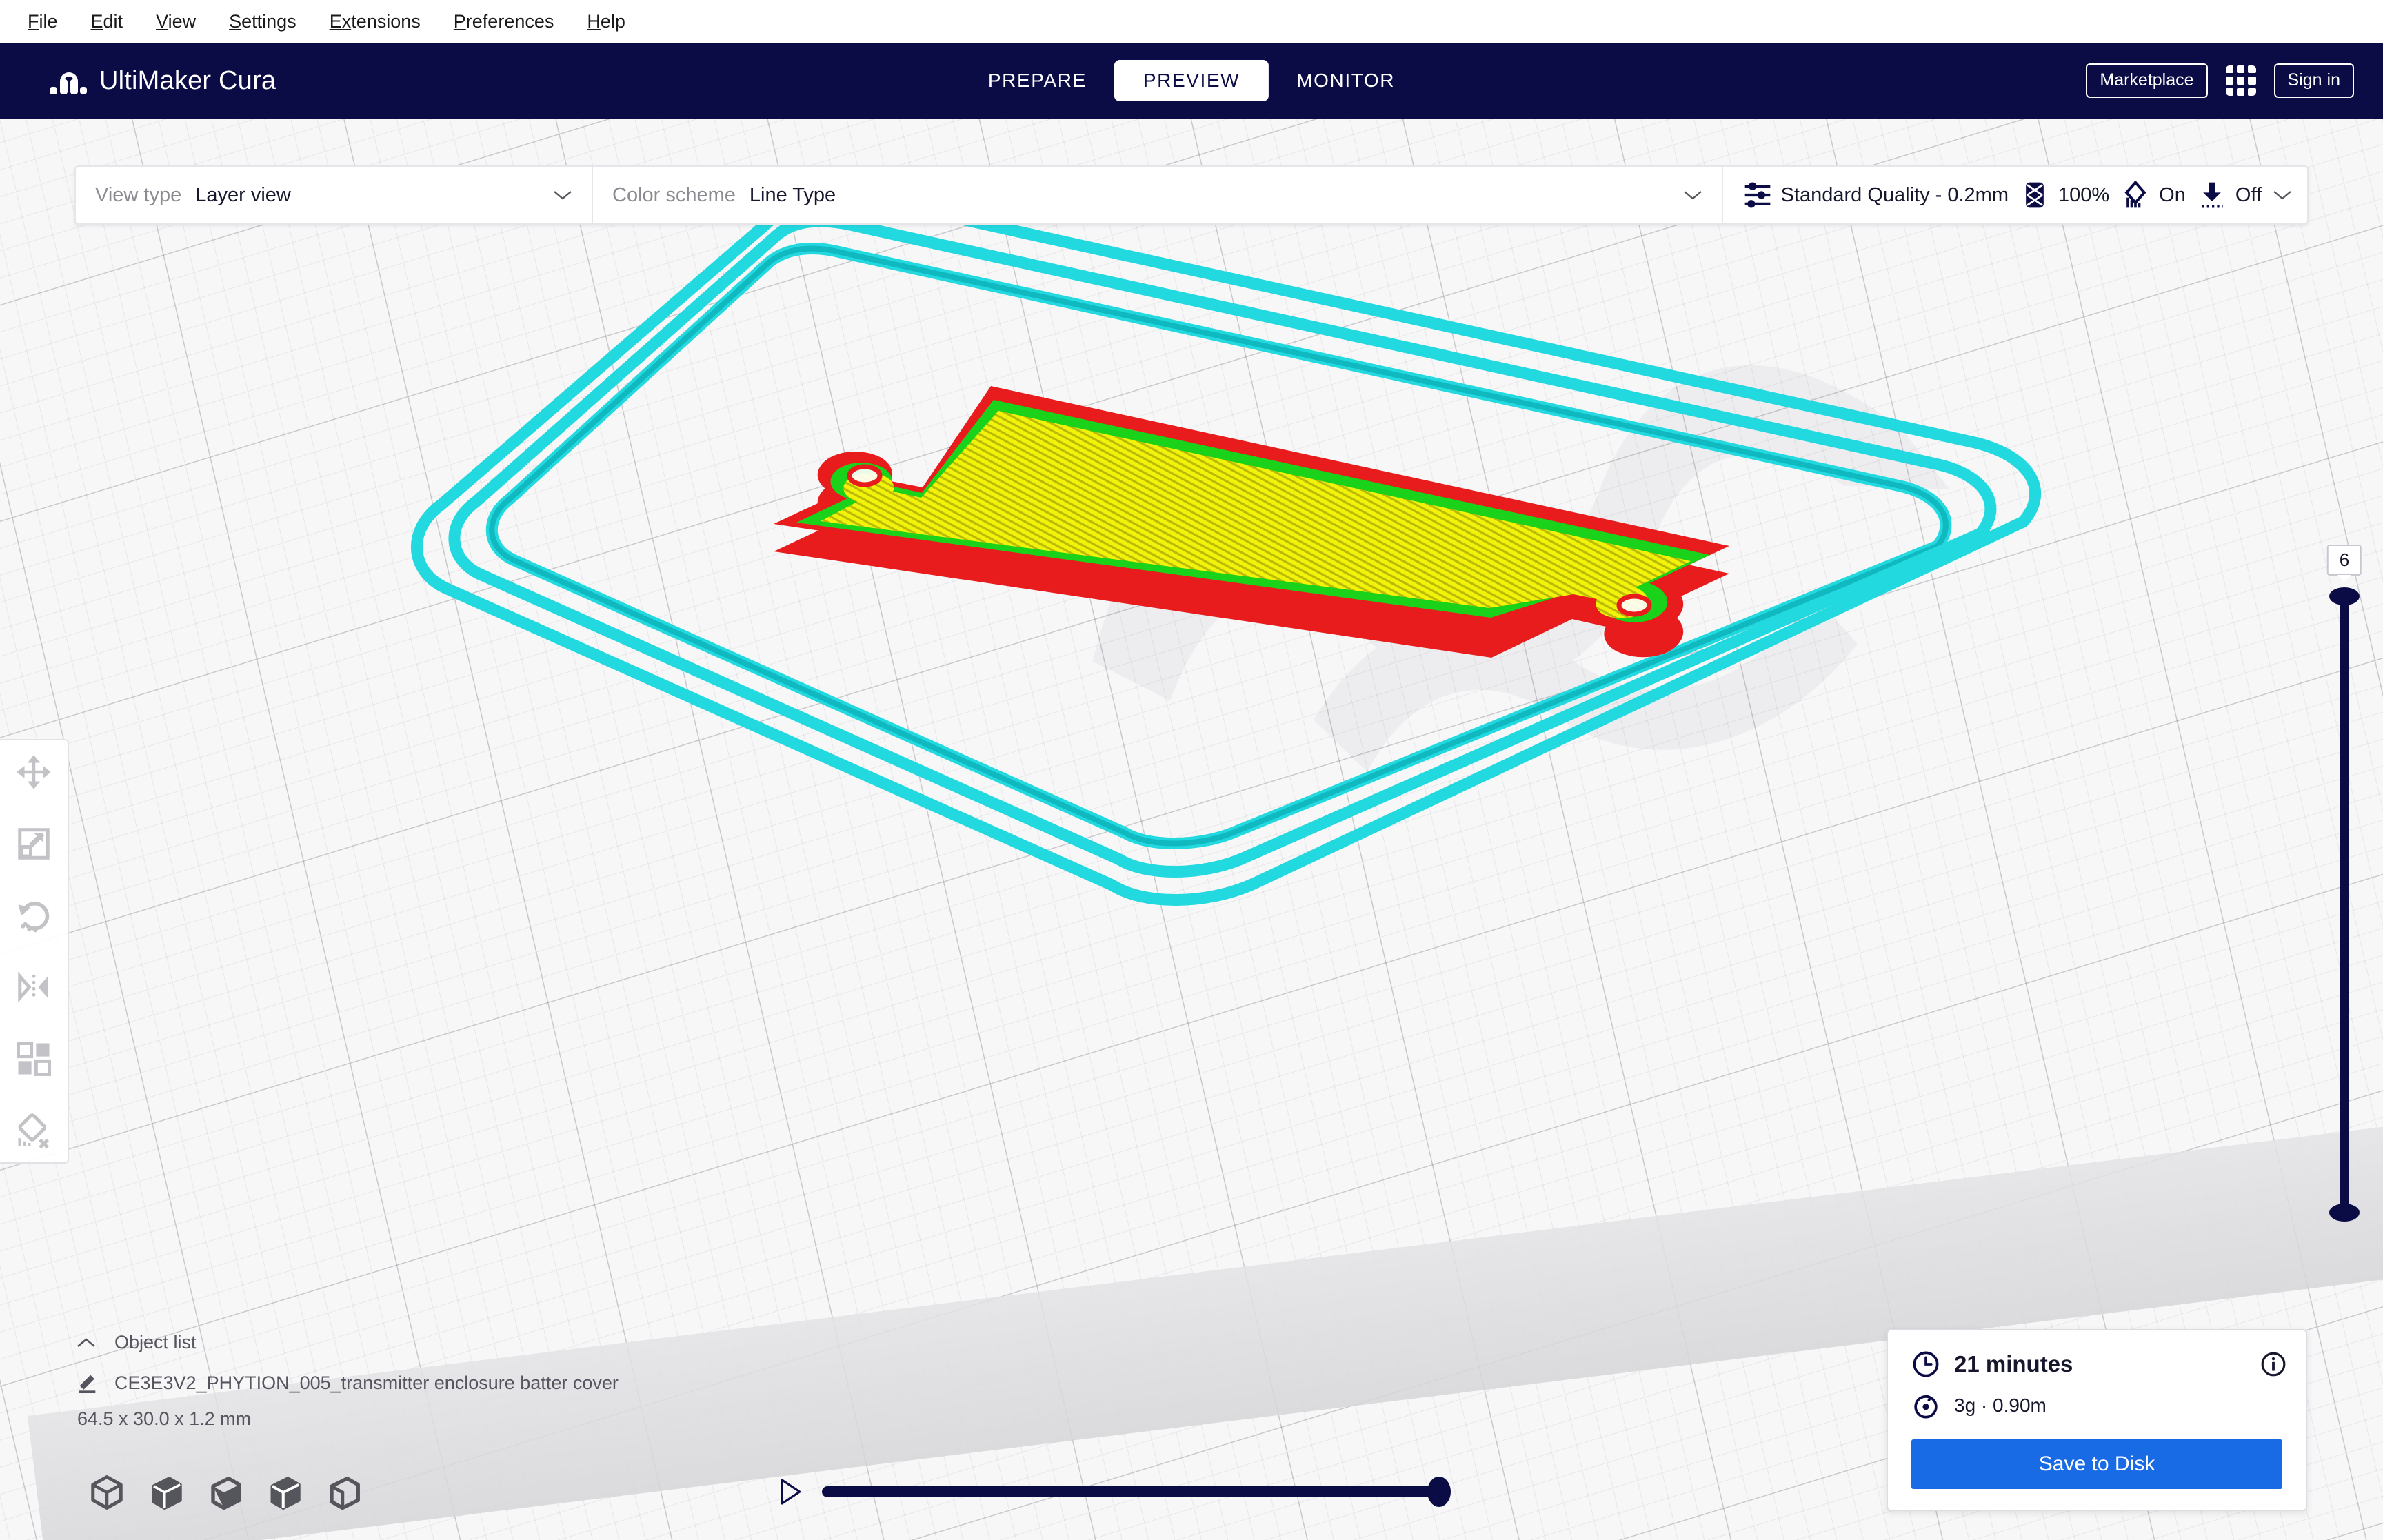  What do you see at coordinates (187, 80) in the screenshot?
I see `app-title: UltiMaker Cura` at bounding box center [187, 80].